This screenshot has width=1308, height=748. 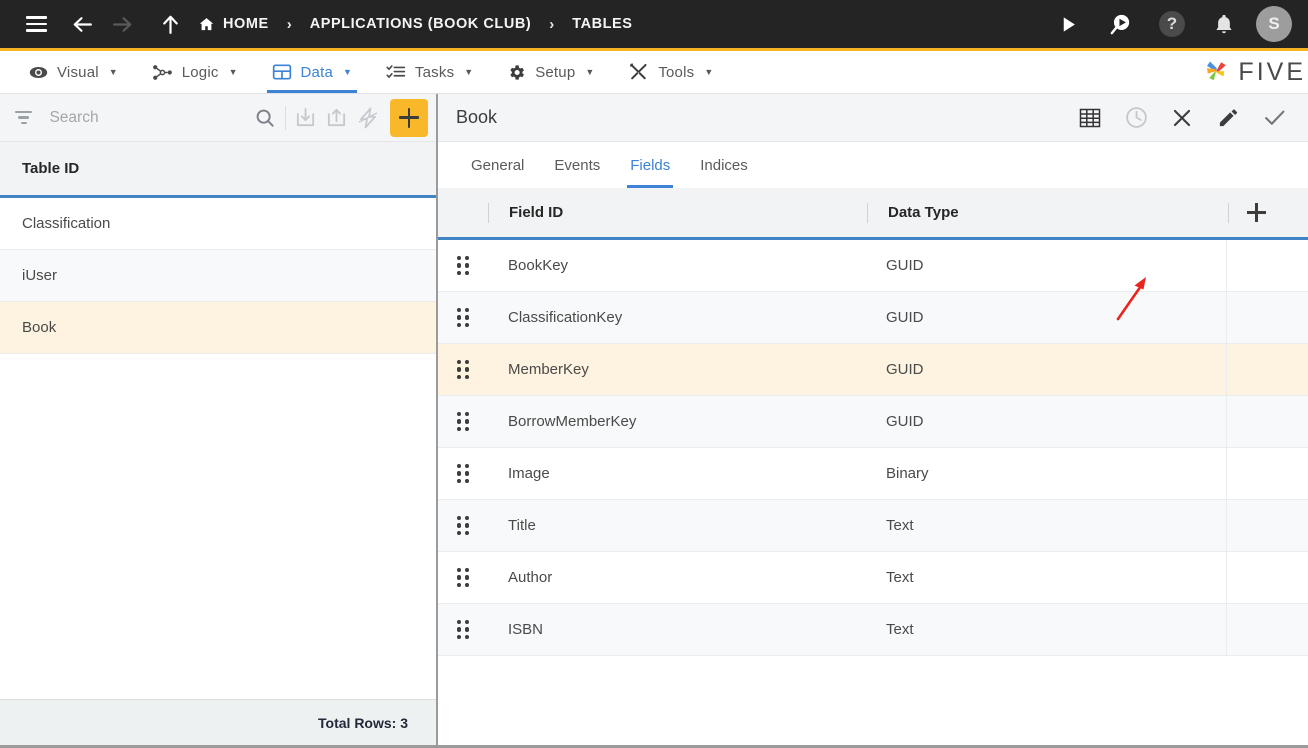 What do you see at coordinates (873, 165) in the screenshot?
I see `detail-tabs: General Events Fields Indices` at bounding box center [873, 165].